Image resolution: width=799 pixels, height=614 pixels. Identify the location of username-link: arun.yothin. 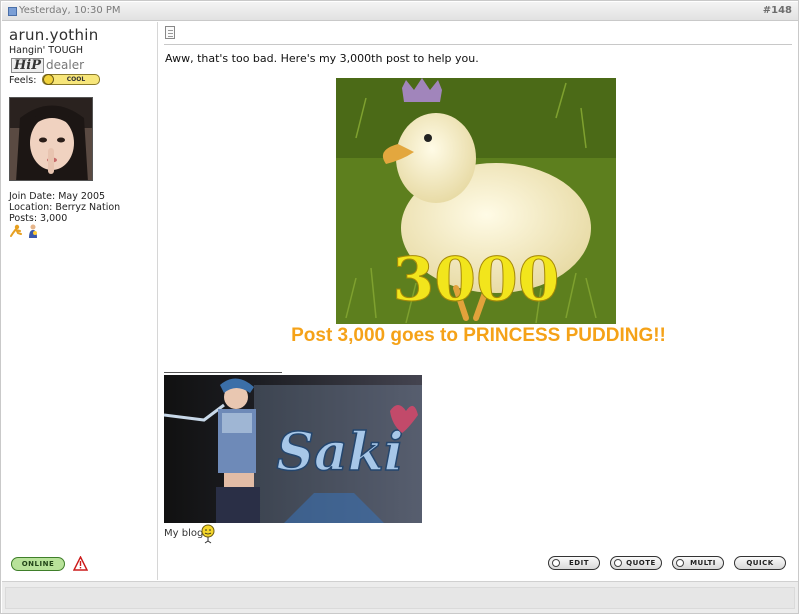
(54, 35).